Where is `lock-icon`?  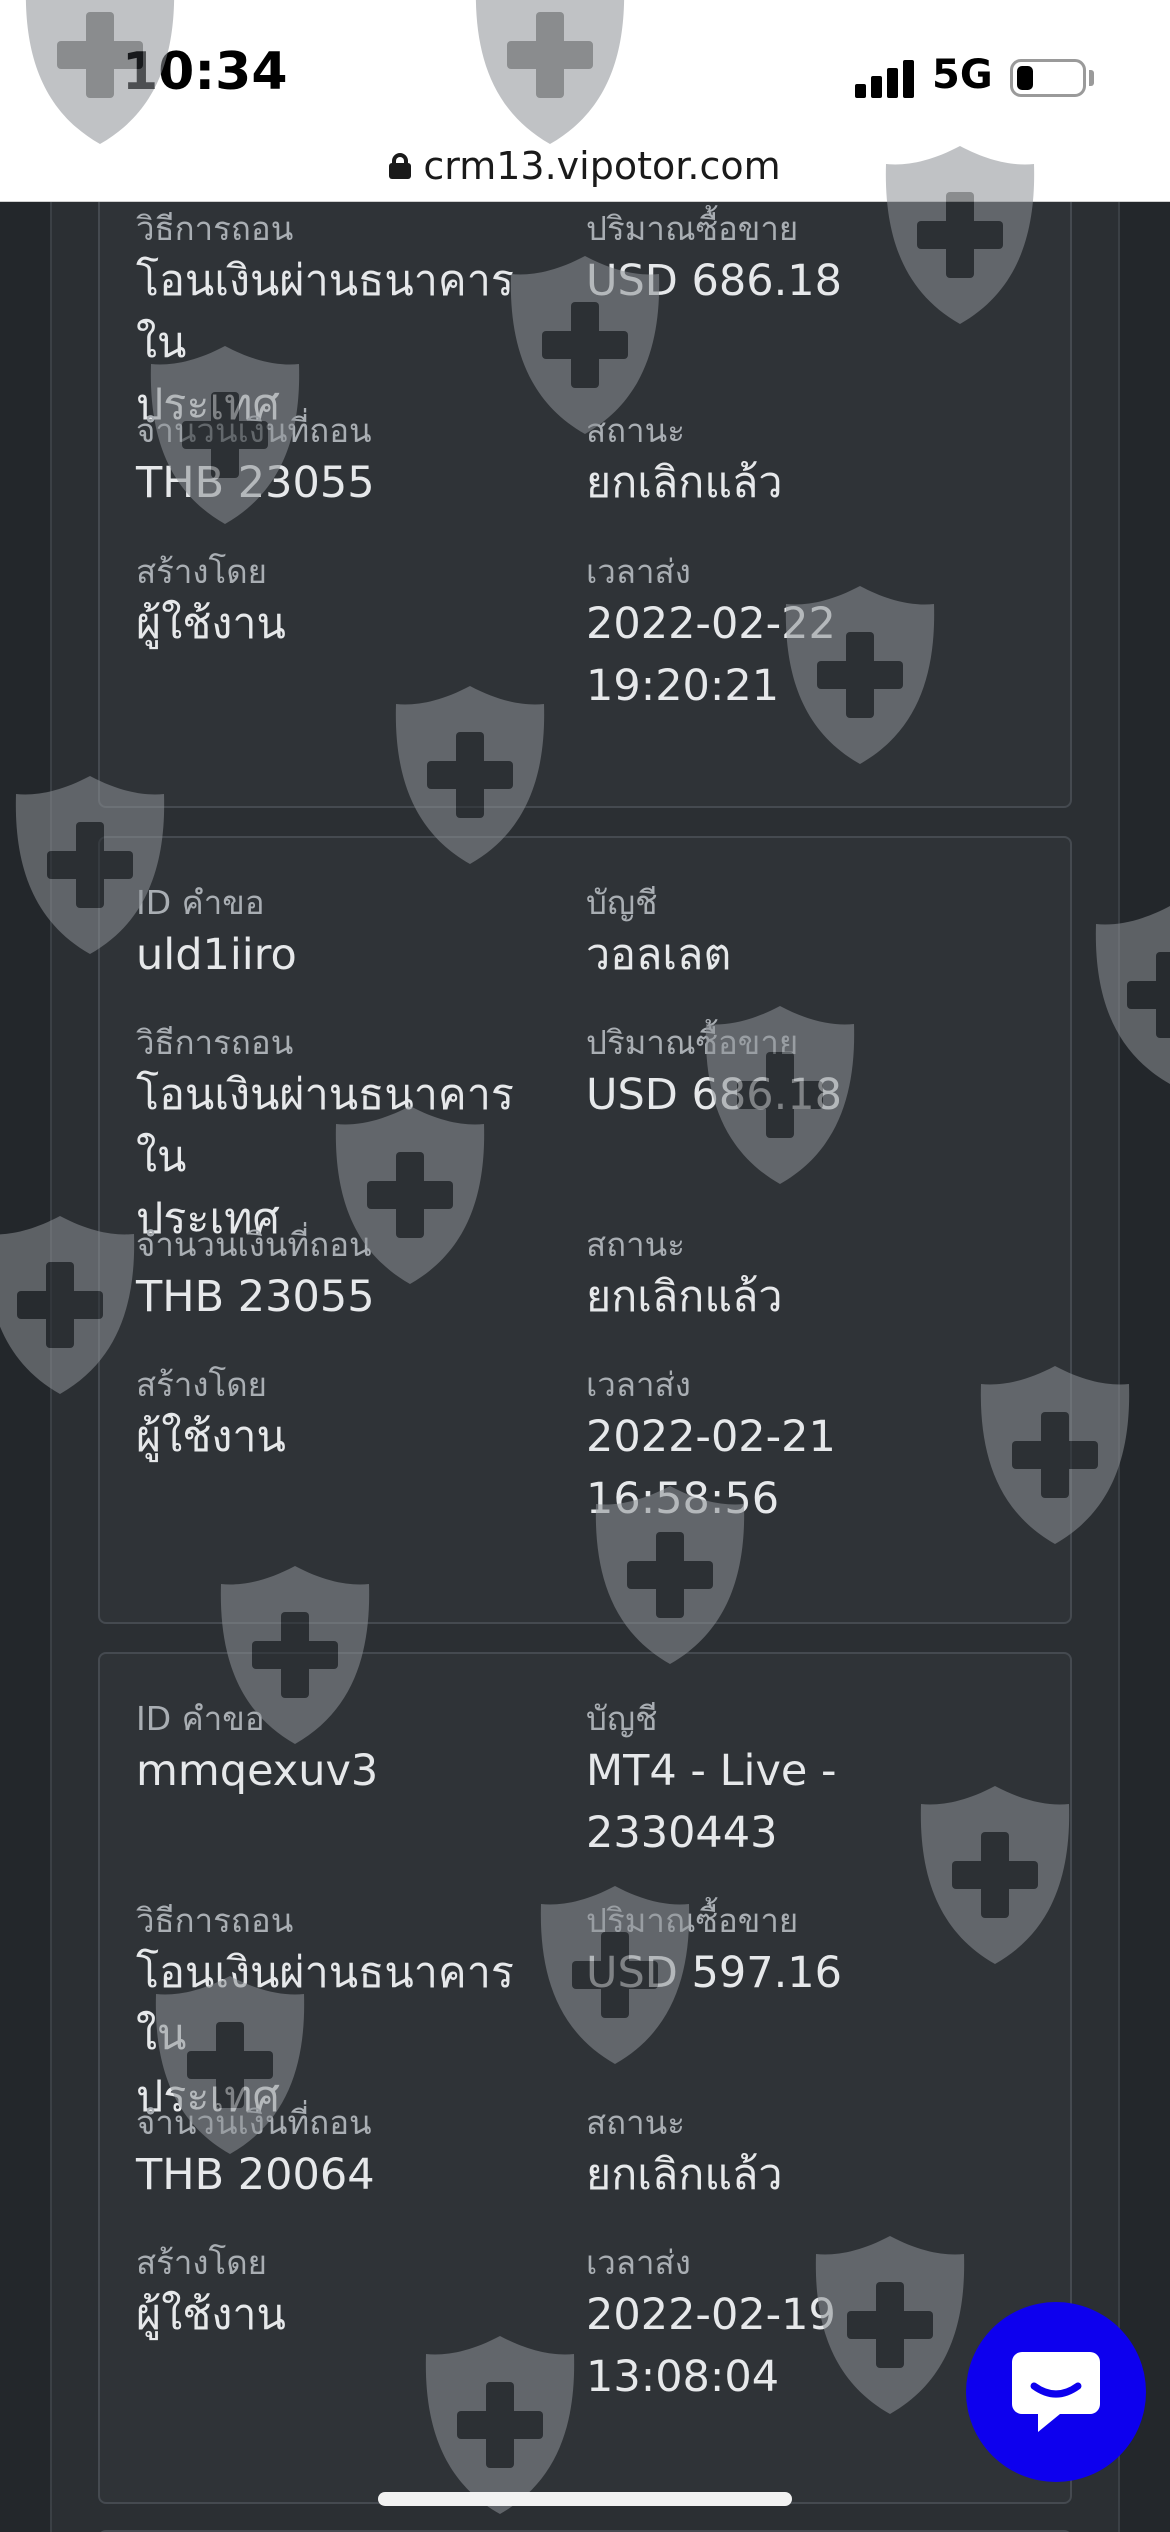 lock-icon is located at coordinates (400, 165).